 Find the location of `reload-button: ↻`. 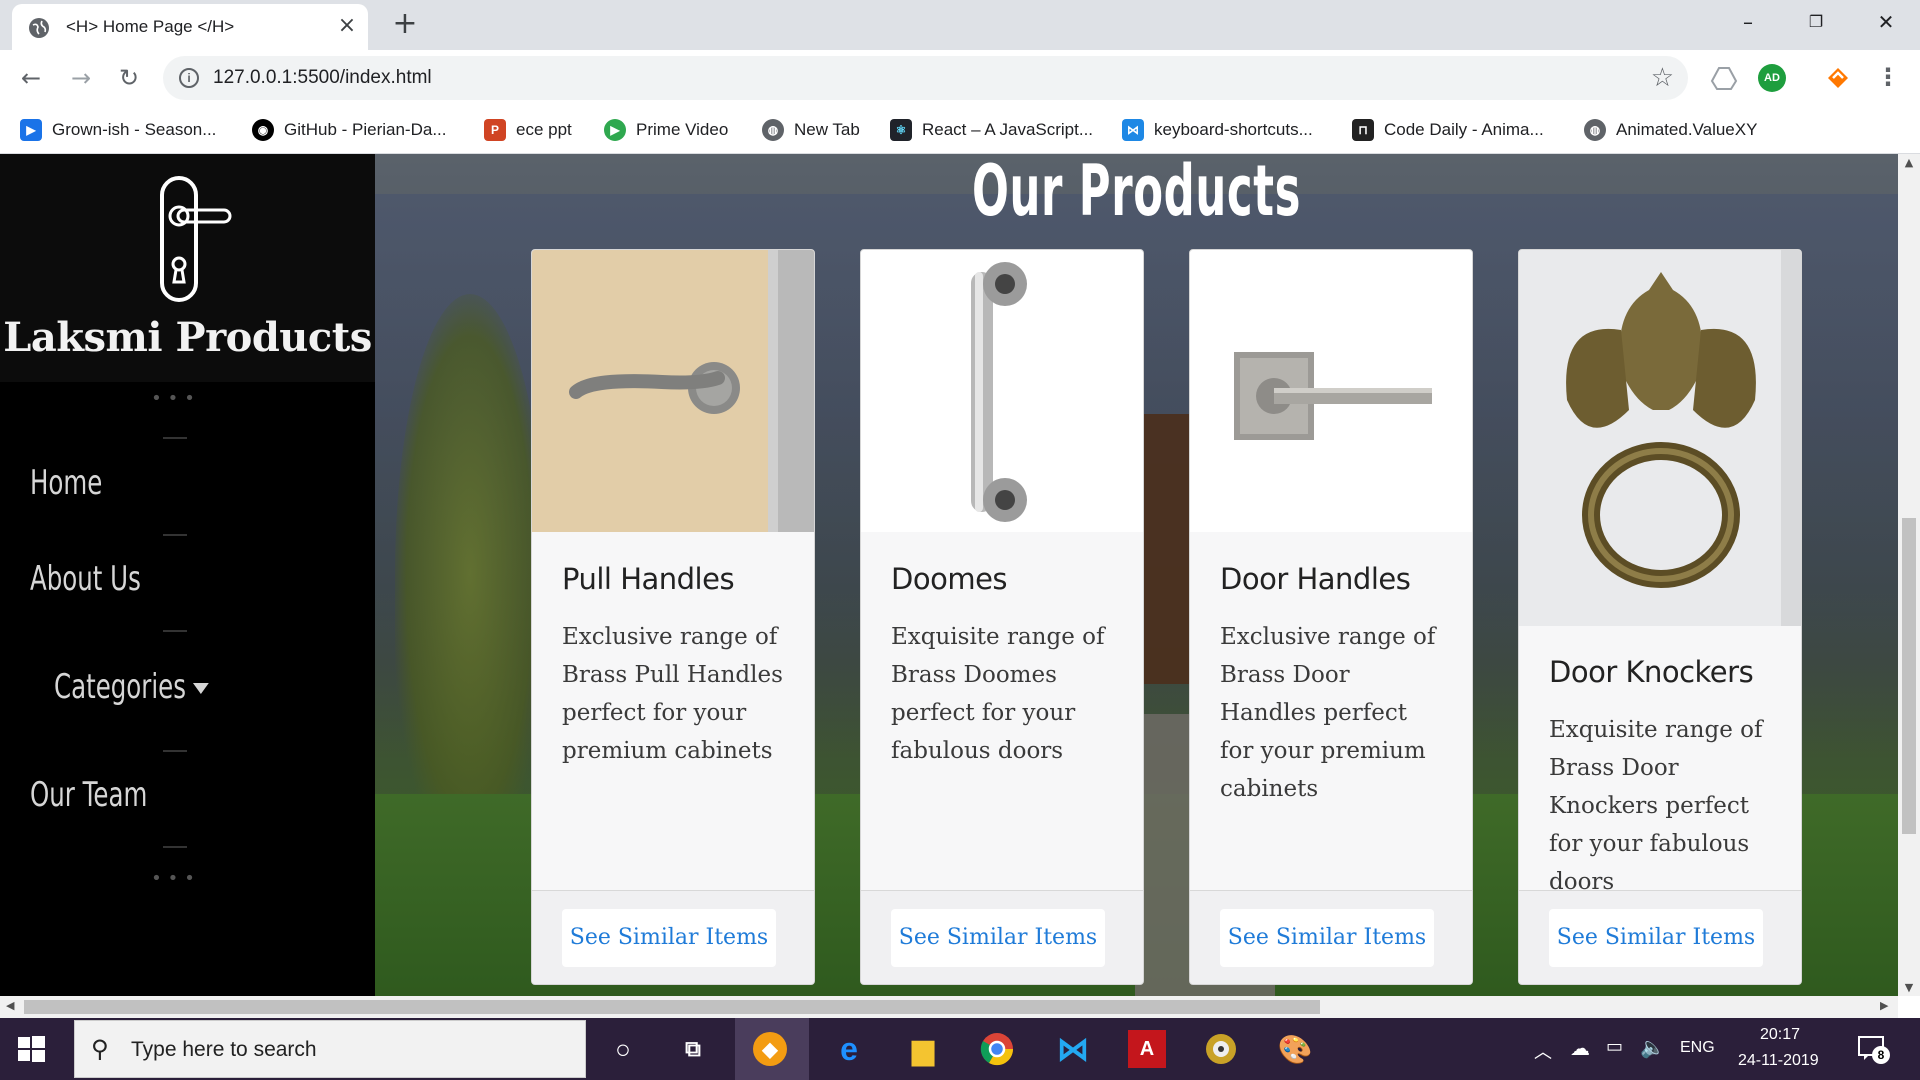

reload-button: ↻ is located at coordinates (129, 79).